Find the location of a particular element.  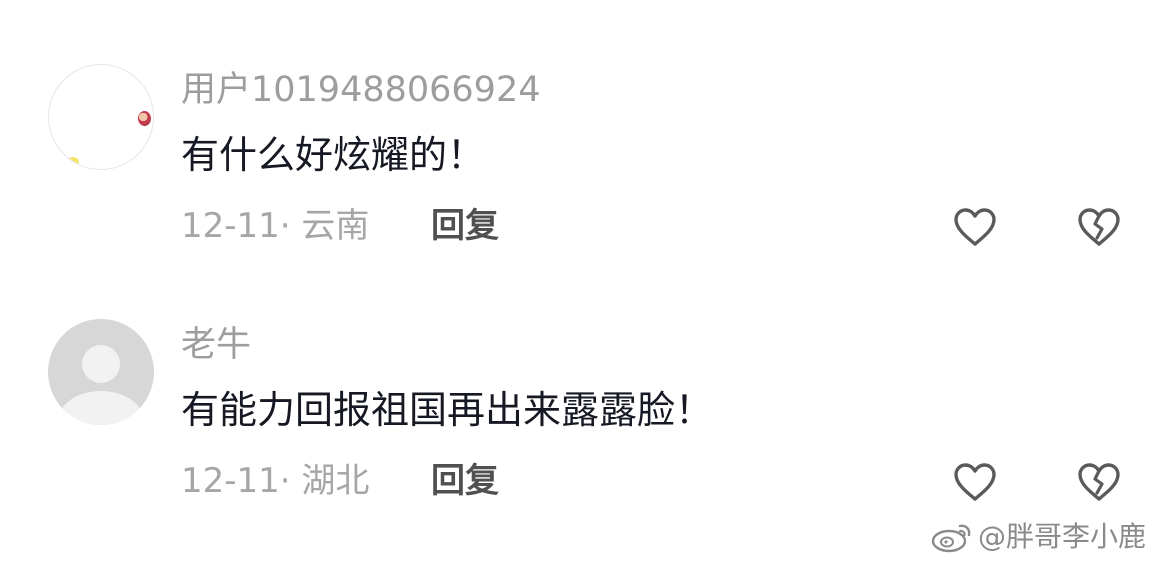

comment-username: 老牛 is located at coordinates (216, 345).